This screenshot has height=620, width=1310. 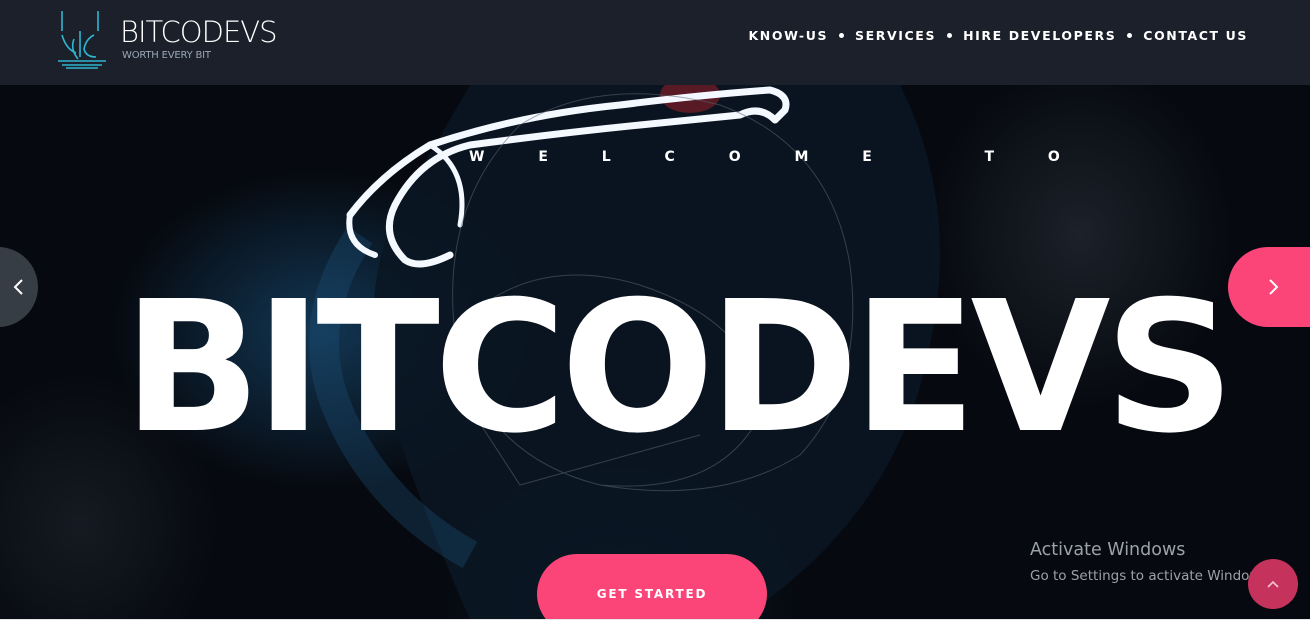 What do you see at coordinates (1039, 35) in the screenshot?
I see `nav-link-hire-developers: HIRE DEVELOPERS` at bounding box center [1039, 35].